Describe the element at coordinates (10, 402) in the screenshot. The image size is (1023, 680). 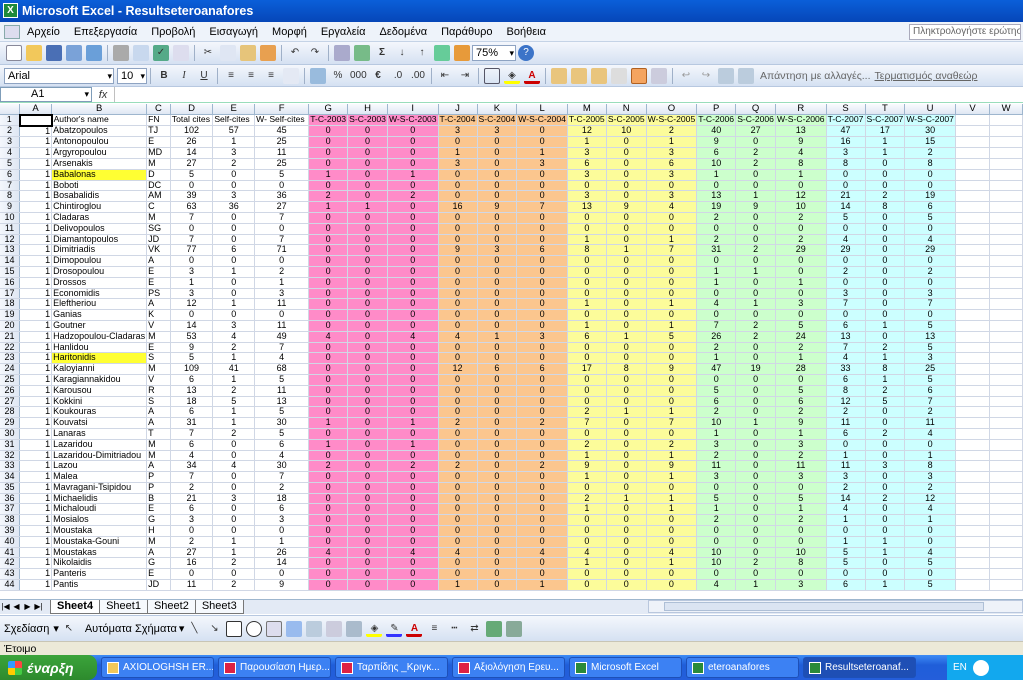
I see `row-header: 27` at that location.